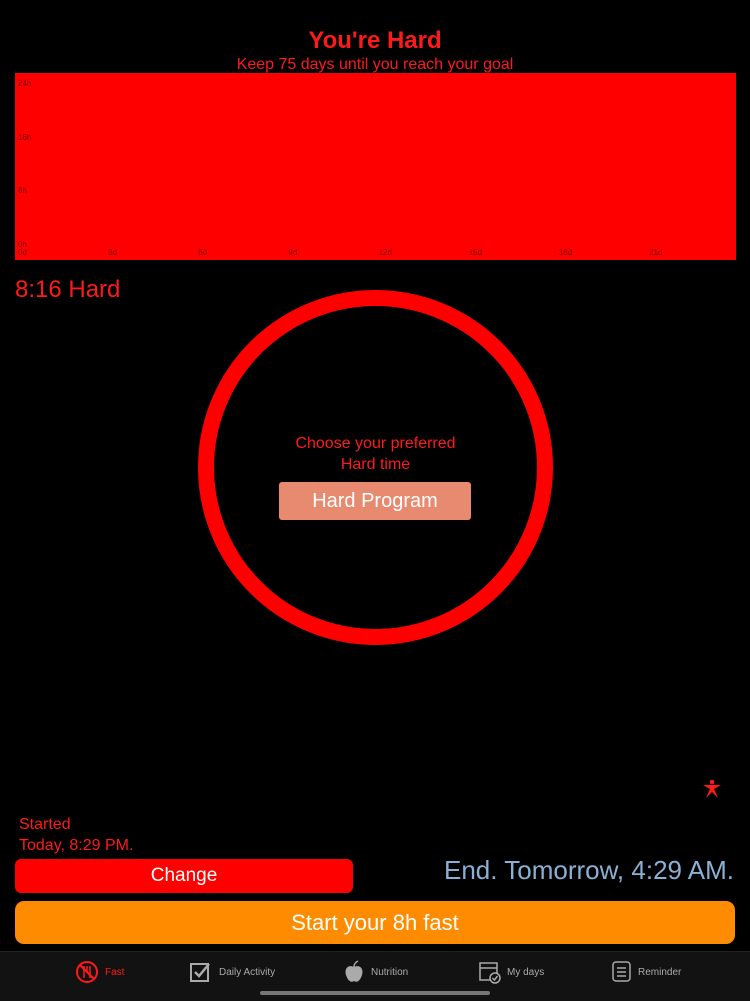 This screenshot has height=1001, width=750. Describe the element at coordinates (375, 501) in the screenshot. I see `hard-program-button: Hard Program` at that location.